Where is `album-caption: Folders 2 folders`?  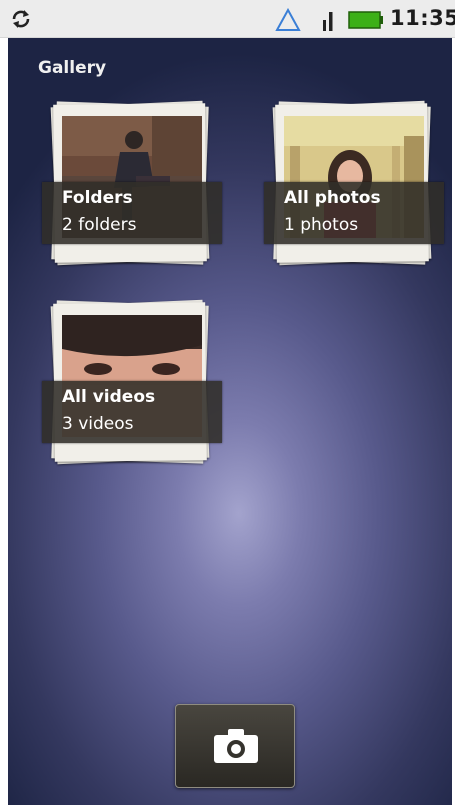 album-caption: Folders 2 folders is located at coordinates (132, 213).